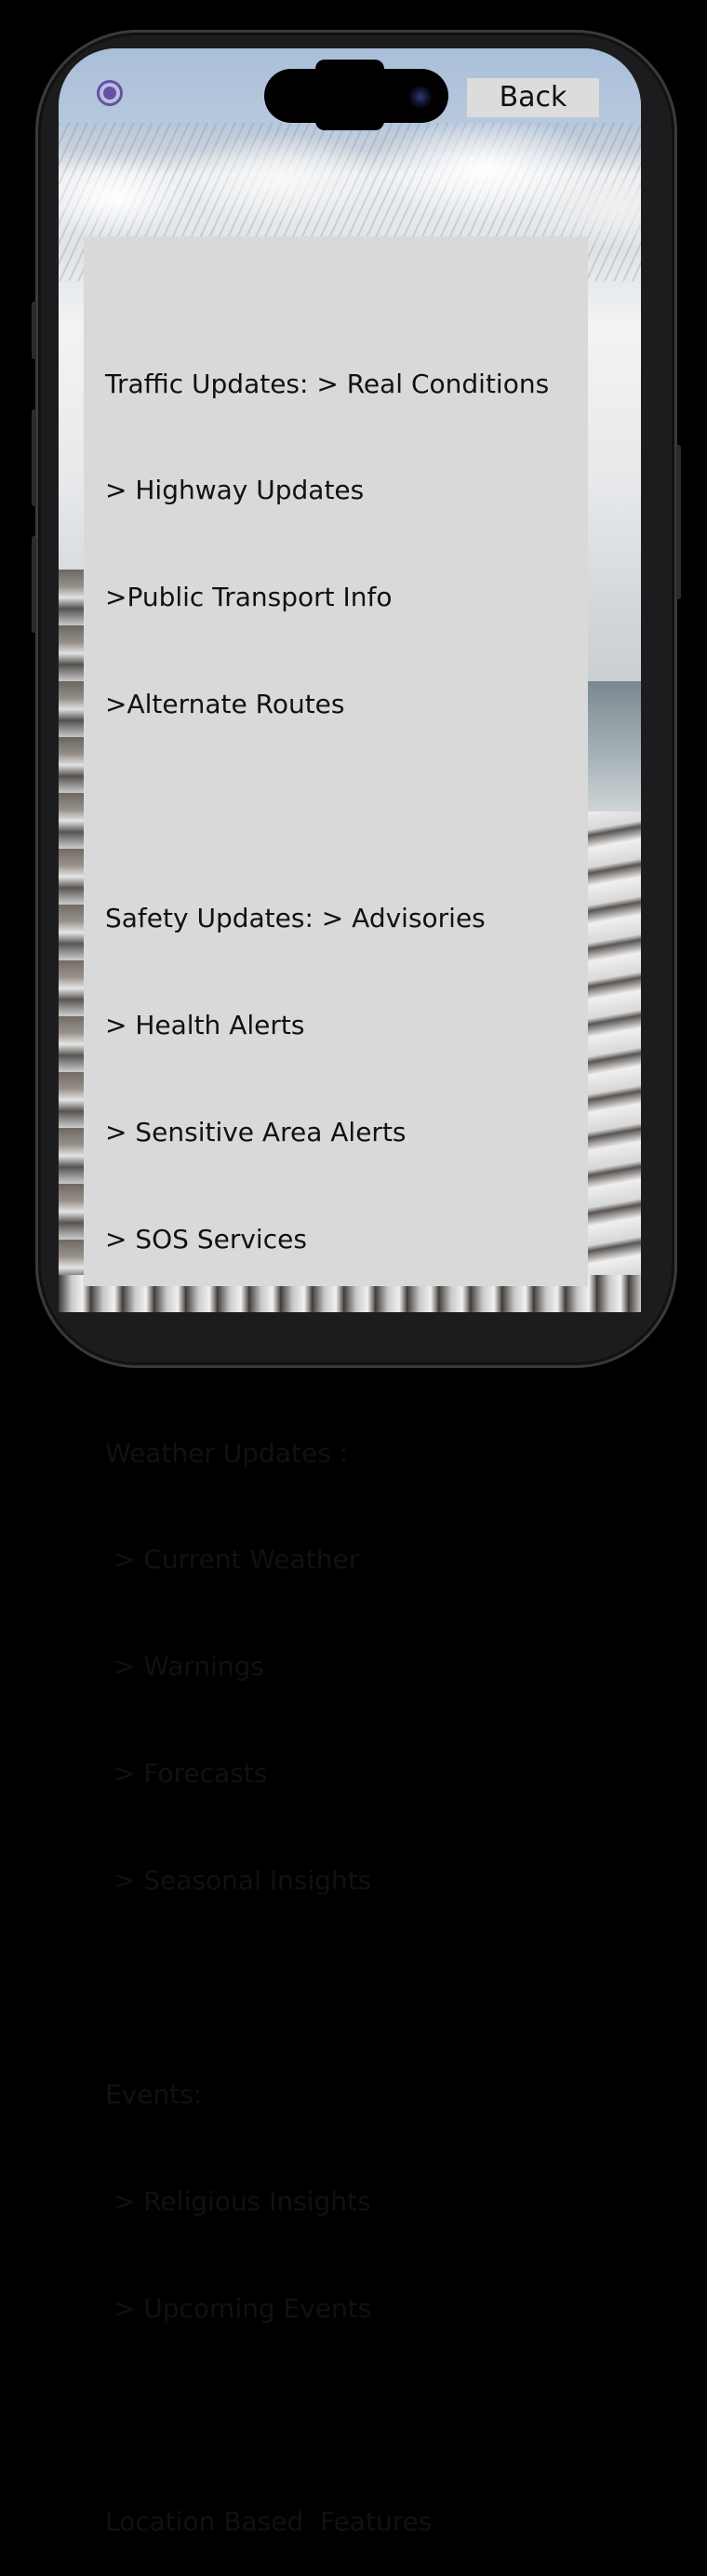  Describe the element at coordinates (365, 597) in the screenshot. I see `menu-item-public-transport-info: >Public Transport Info` at that location.